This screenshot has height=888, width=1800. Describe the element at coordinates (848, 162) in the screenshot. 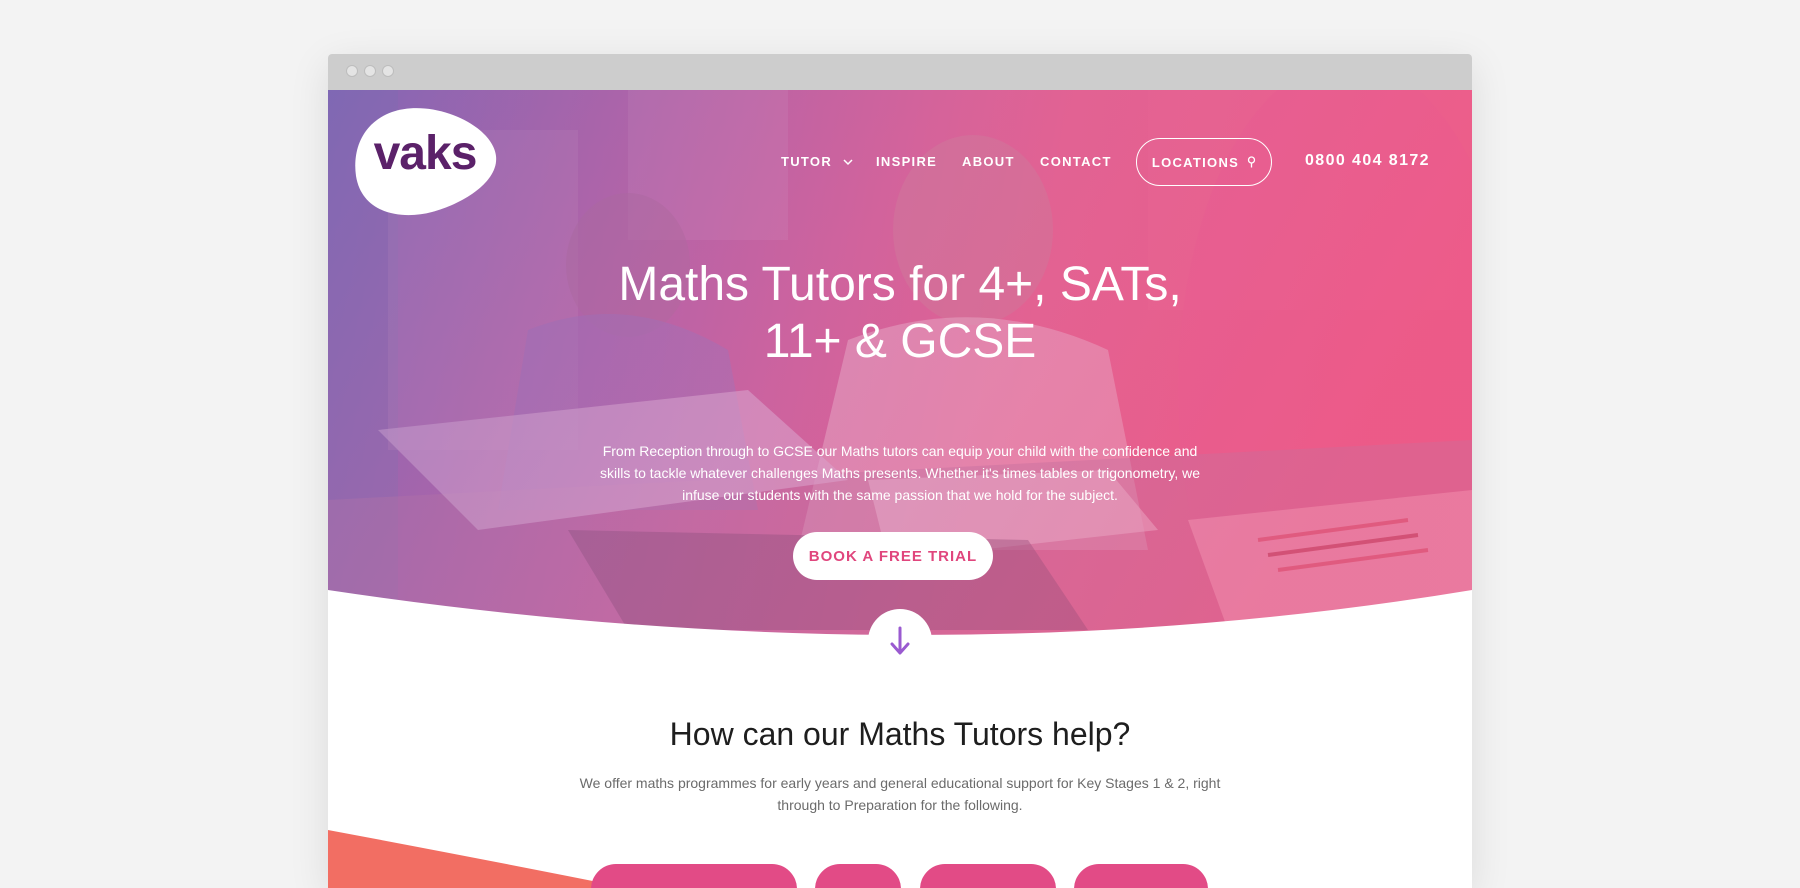

I see `chevron-down-icon` at that location.